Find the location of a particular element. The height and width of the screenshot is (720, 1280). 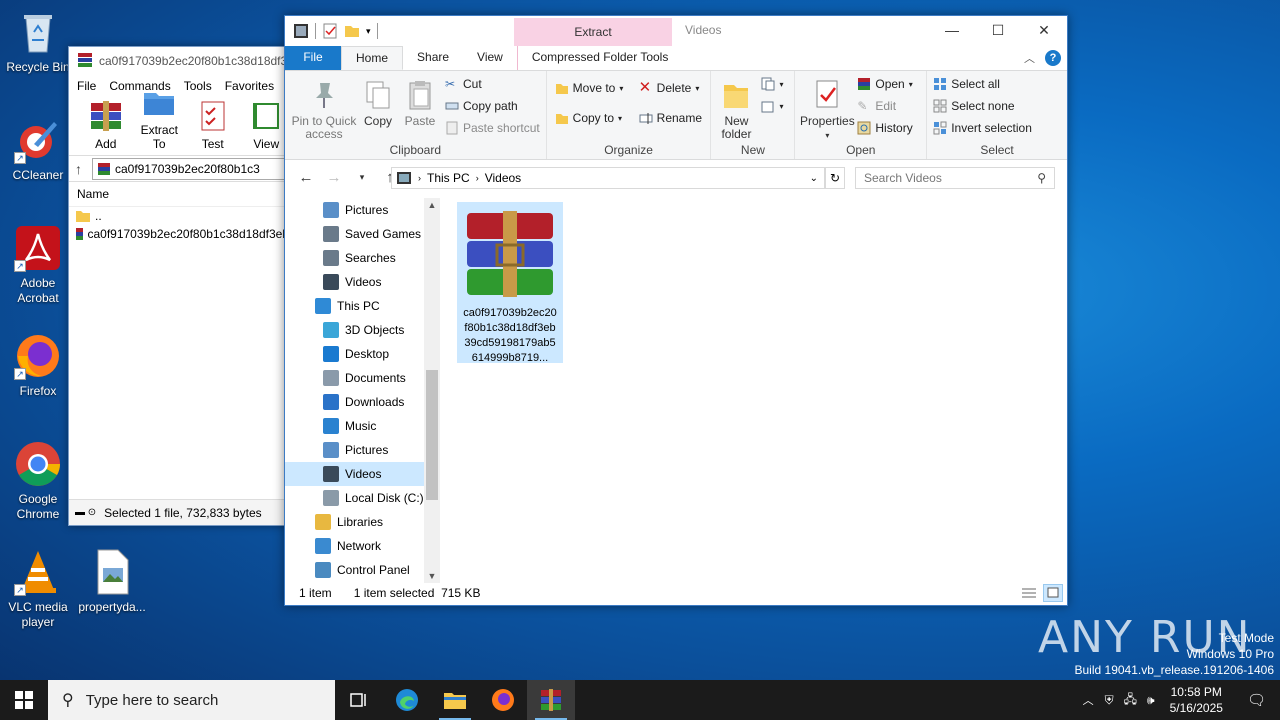

breadcrumb-videos: Videos is located at coordinates (503, 178).